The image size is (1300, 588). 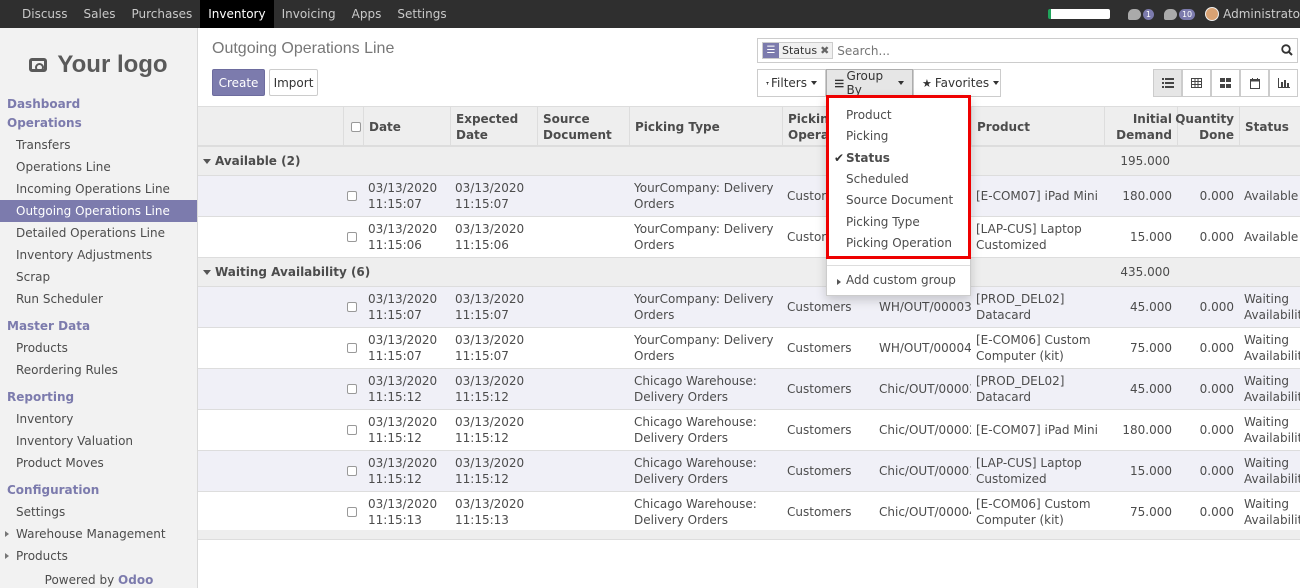 What do you see at coordinates (98, 534) in the screenshot?
I see `sidebar-item-warehouse-management: Warehouse Management` at bounding box center [98, 534].